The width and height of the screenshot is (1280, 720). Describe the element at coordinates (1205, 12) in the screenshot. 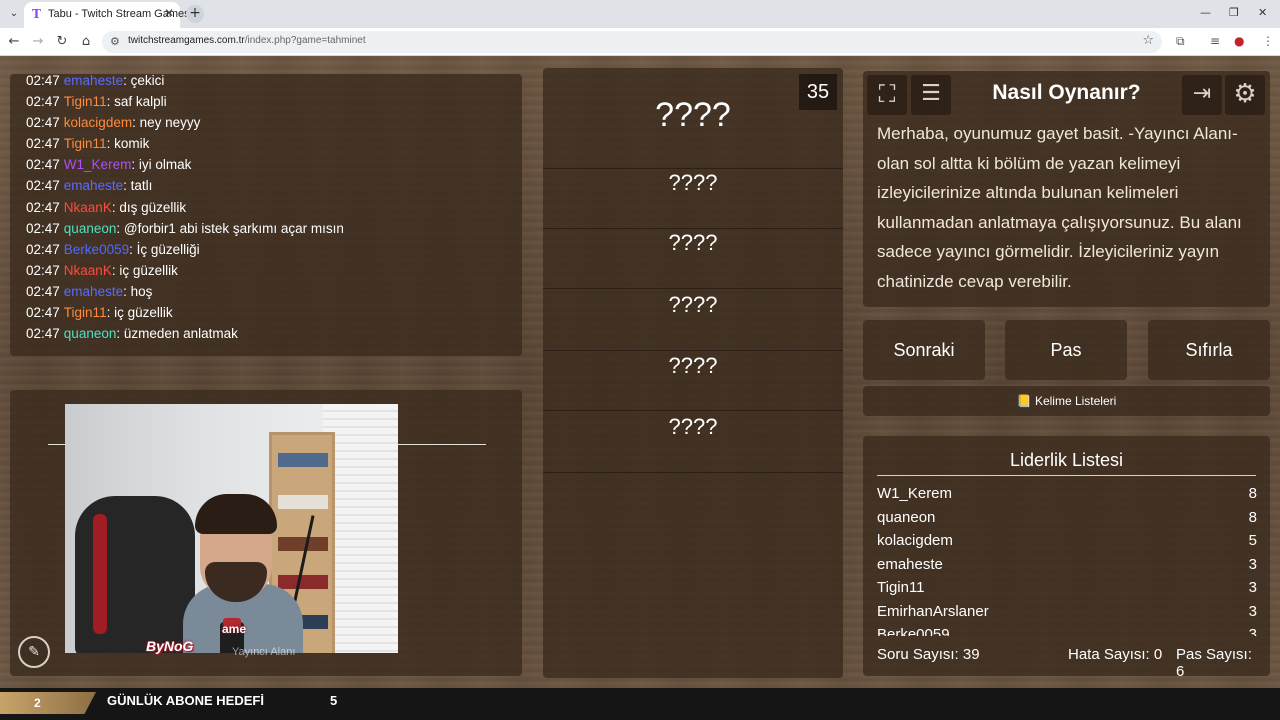

I see `minimize-icon: —` at that location.